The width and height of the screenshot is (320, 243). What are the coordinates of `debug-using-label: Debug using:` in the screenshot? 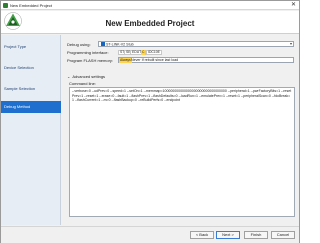 It's located at (79, 44).